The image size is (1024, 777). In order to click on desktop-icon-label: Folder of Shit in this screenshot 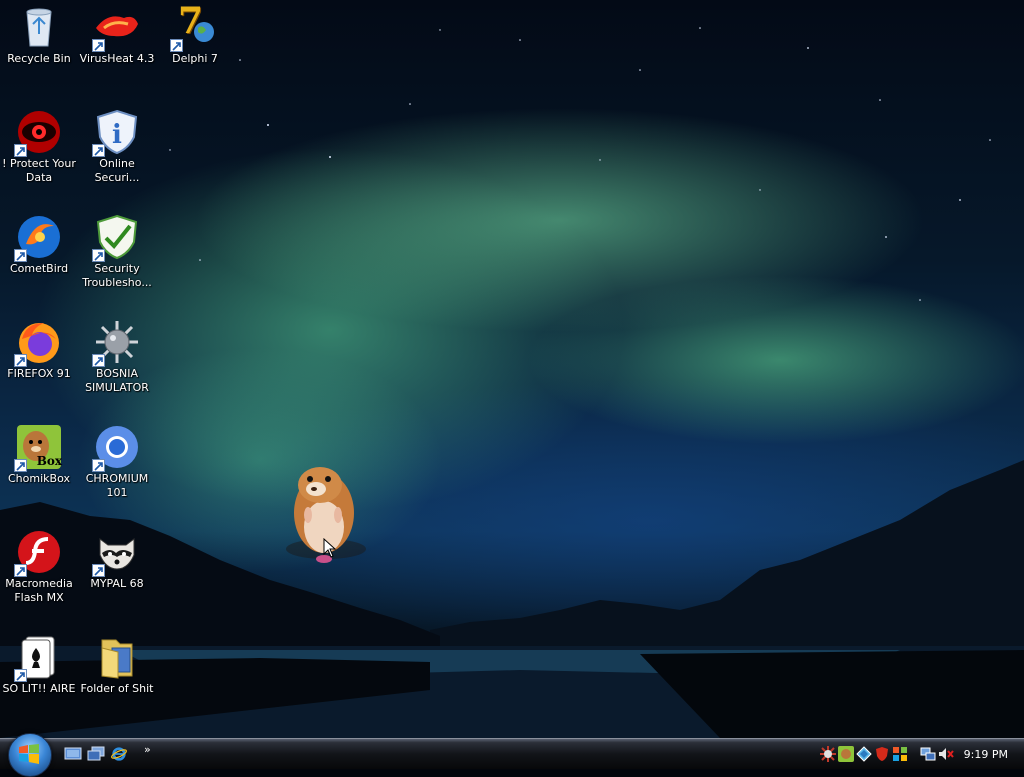, I will do `click(117, 688)`.